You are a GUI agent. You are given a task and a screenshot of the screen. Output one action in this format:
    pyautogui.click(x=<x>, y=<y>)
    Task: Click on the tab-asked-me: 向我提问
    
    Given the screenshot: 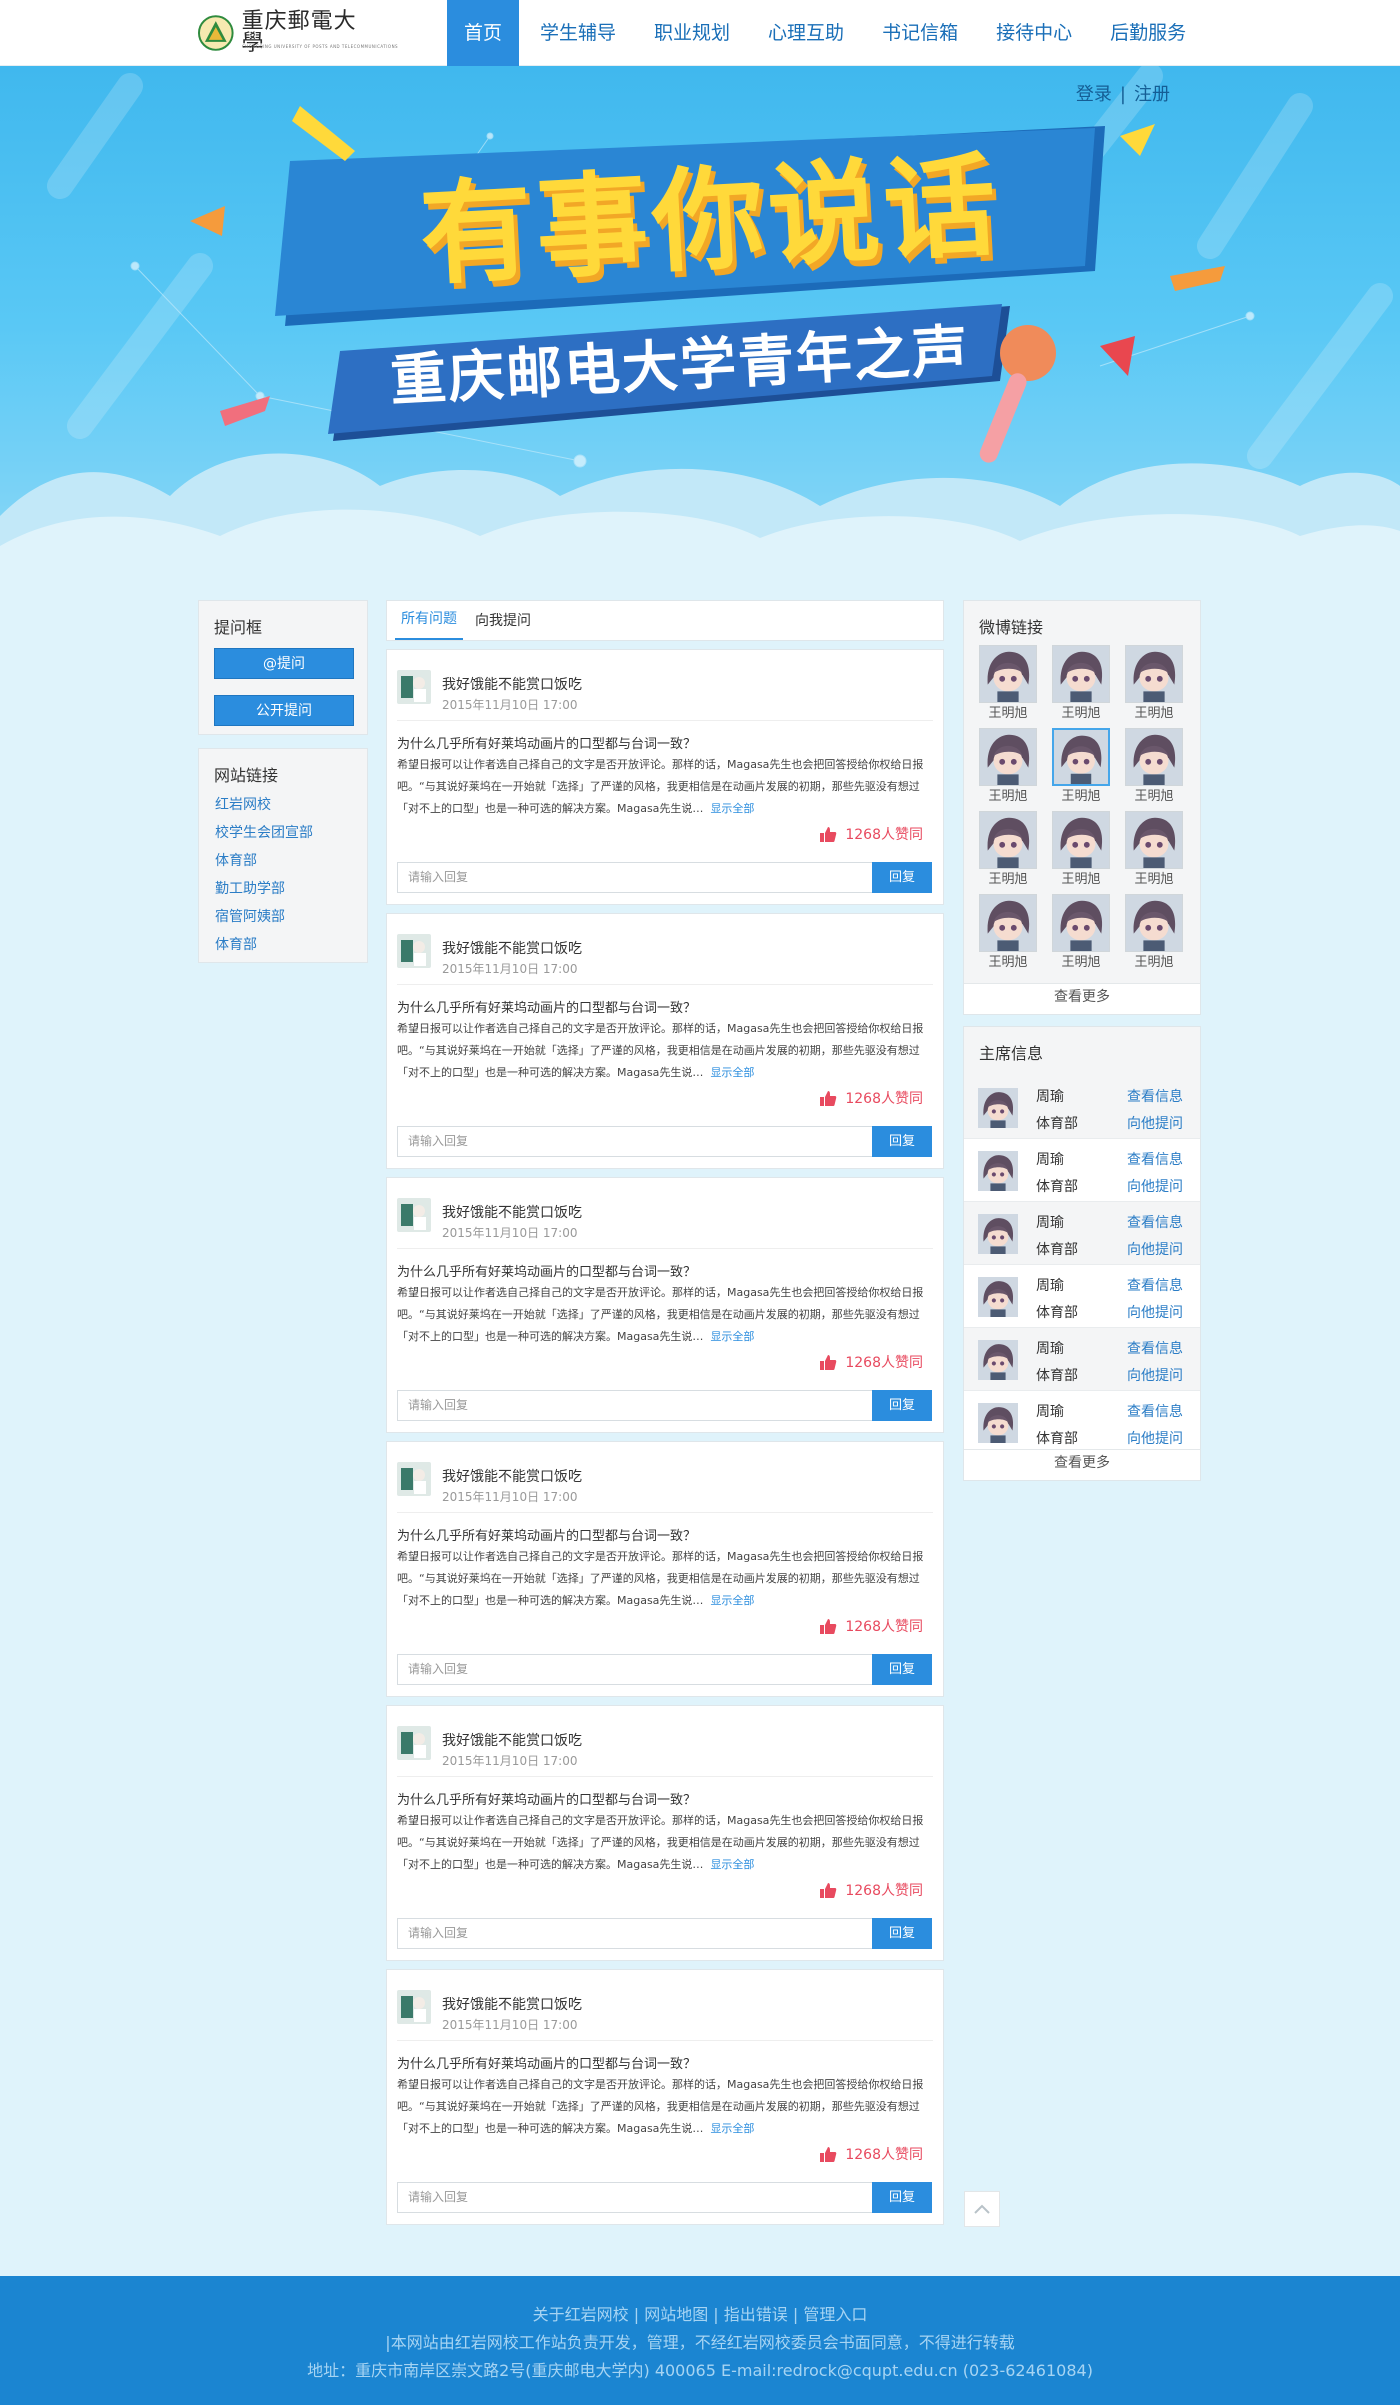 What is the action you would take?
    pyautogui.click(x=503, y=621)
    